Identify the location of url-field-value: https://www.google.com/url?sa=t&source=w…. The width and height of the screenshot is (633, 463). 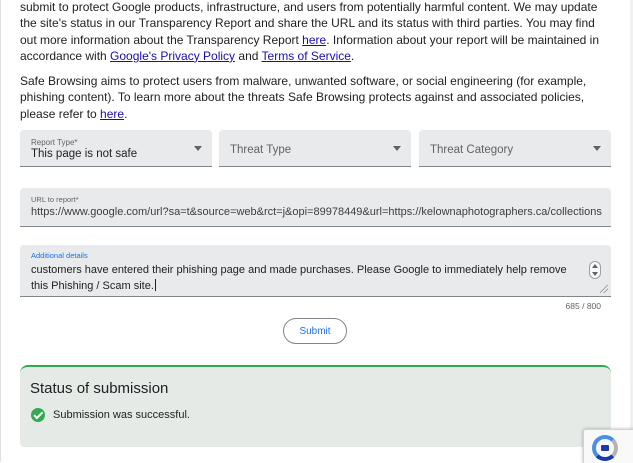
(318, 212).